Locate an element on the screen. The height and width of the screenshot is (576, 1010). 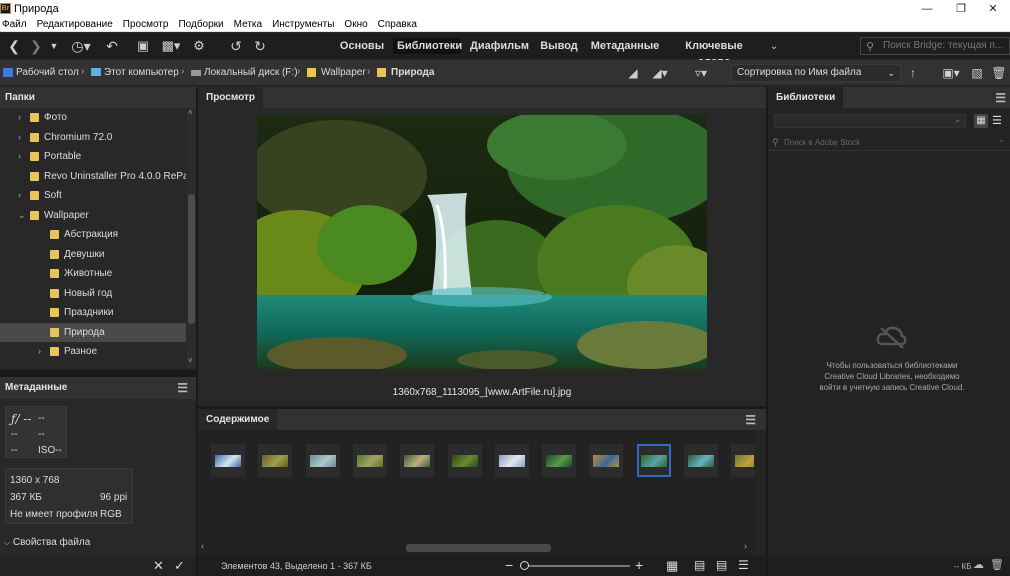
menu-tools: Инструменты is located at coordinates (303, 24).